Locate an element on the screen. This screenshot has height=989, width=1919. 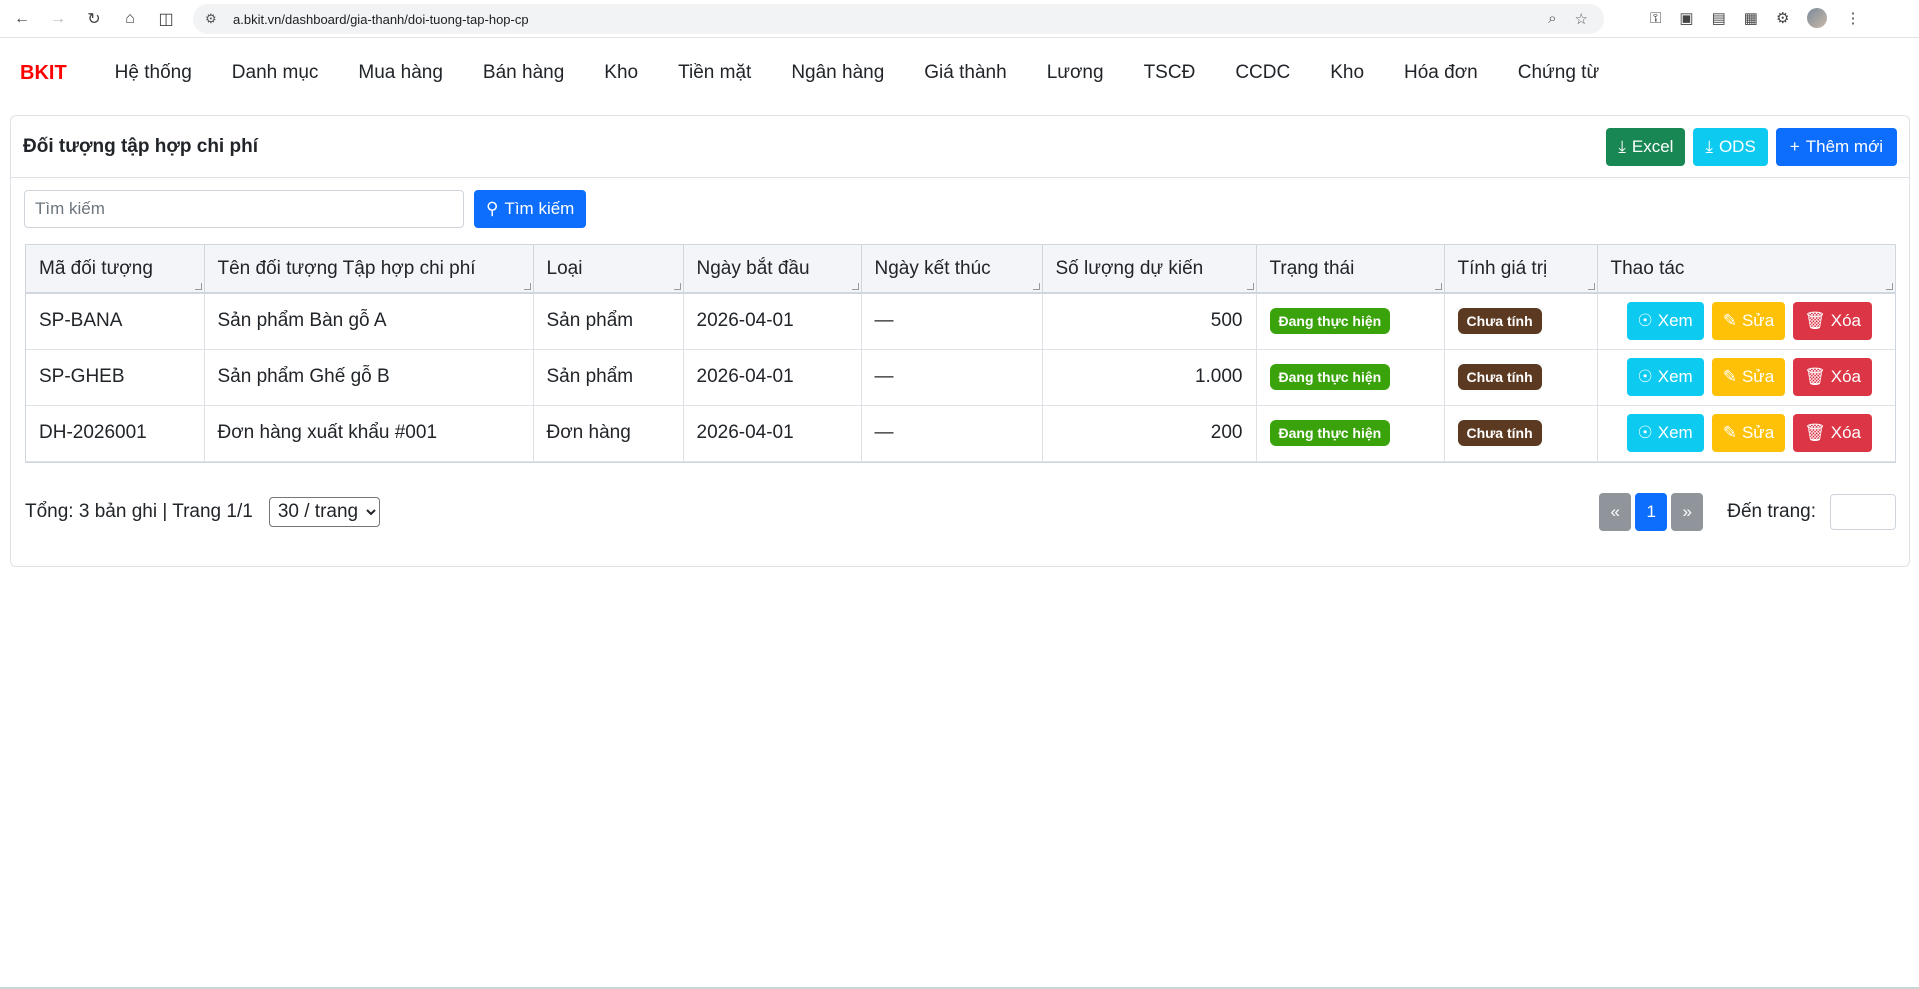
reading-mode-icon: ◫ is located at coordinates (166, 19).